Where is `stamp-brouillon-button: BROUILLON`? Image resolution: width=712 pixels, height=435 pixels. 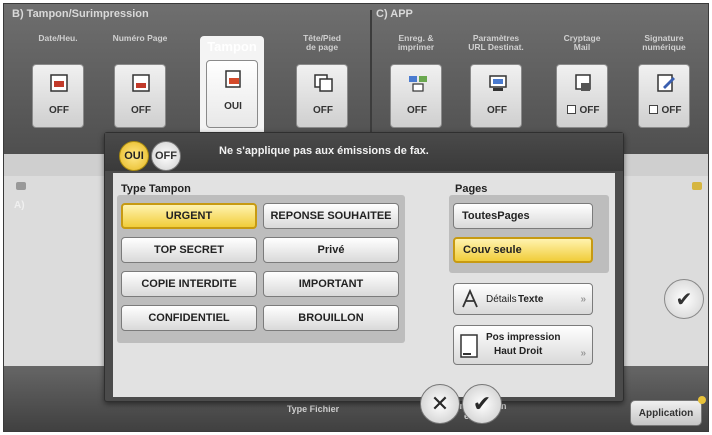 stamp-brouillon-button: BROUILLON is located at coordinates (331, 318).